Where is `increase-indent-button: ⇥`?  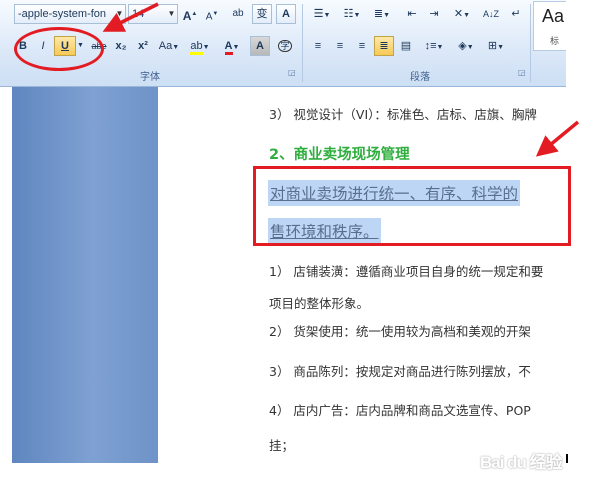
increase-indent-button: ⇥ is located at coordinates (434, 14).